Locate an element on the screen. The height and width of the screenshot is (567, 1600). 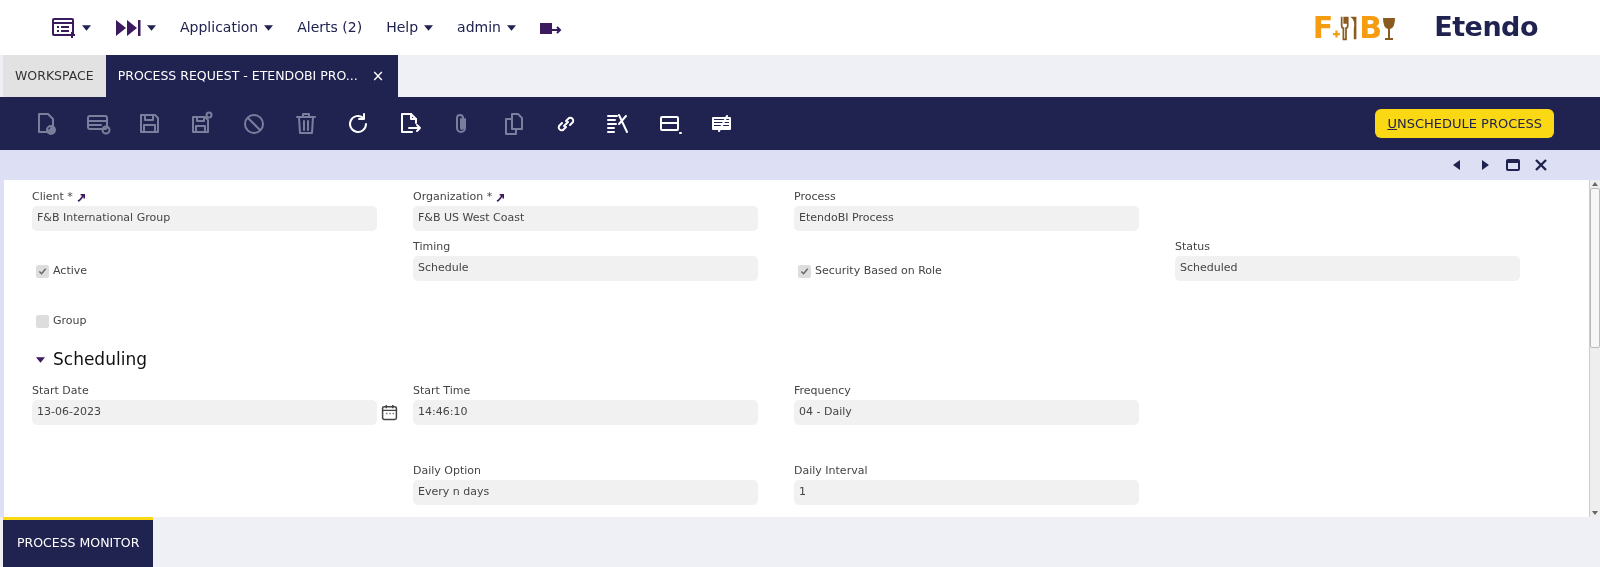
input-field: F&B International Group is located at coordinates (204, 218).